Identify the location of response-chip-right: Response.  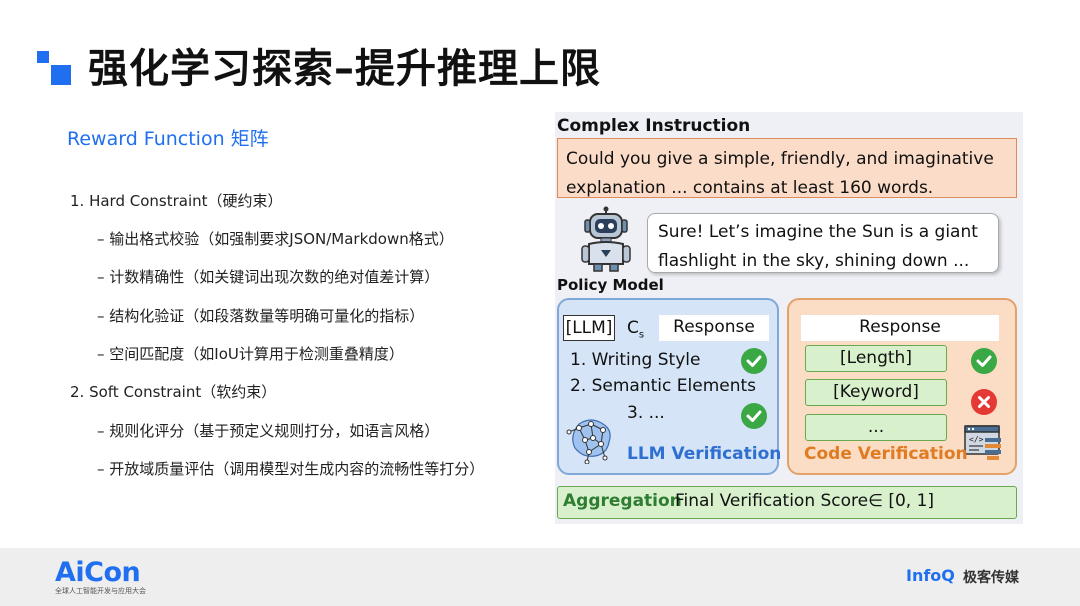
(900, 328).